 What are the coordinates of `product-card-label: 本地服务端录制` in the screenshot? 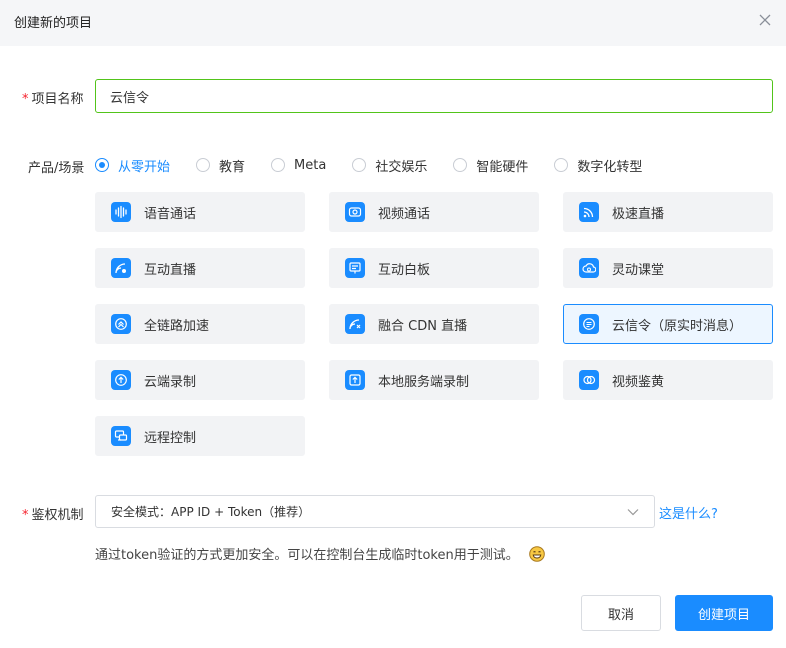 It's located at (424, 382).